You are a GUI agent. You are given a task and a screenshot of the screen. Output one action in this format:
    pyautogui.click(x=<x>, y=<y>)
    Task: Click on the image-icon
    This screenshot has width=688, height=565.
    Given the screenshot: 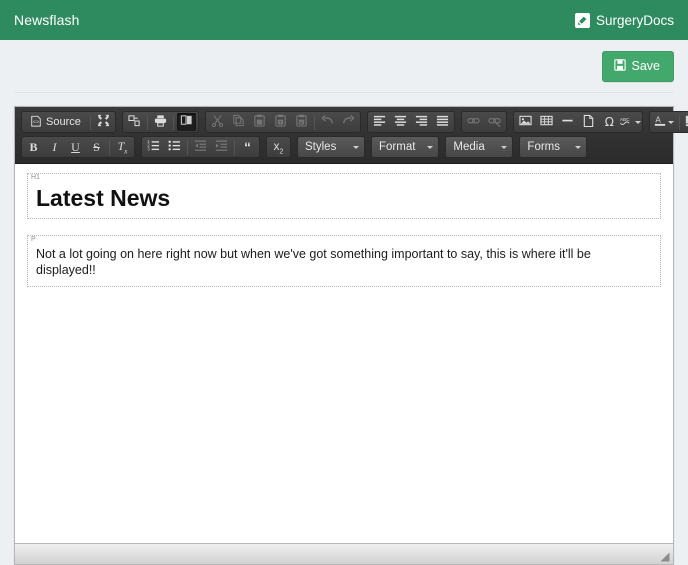 What is the action you would take?
    pyautogui.click(x=525, y=122)
    